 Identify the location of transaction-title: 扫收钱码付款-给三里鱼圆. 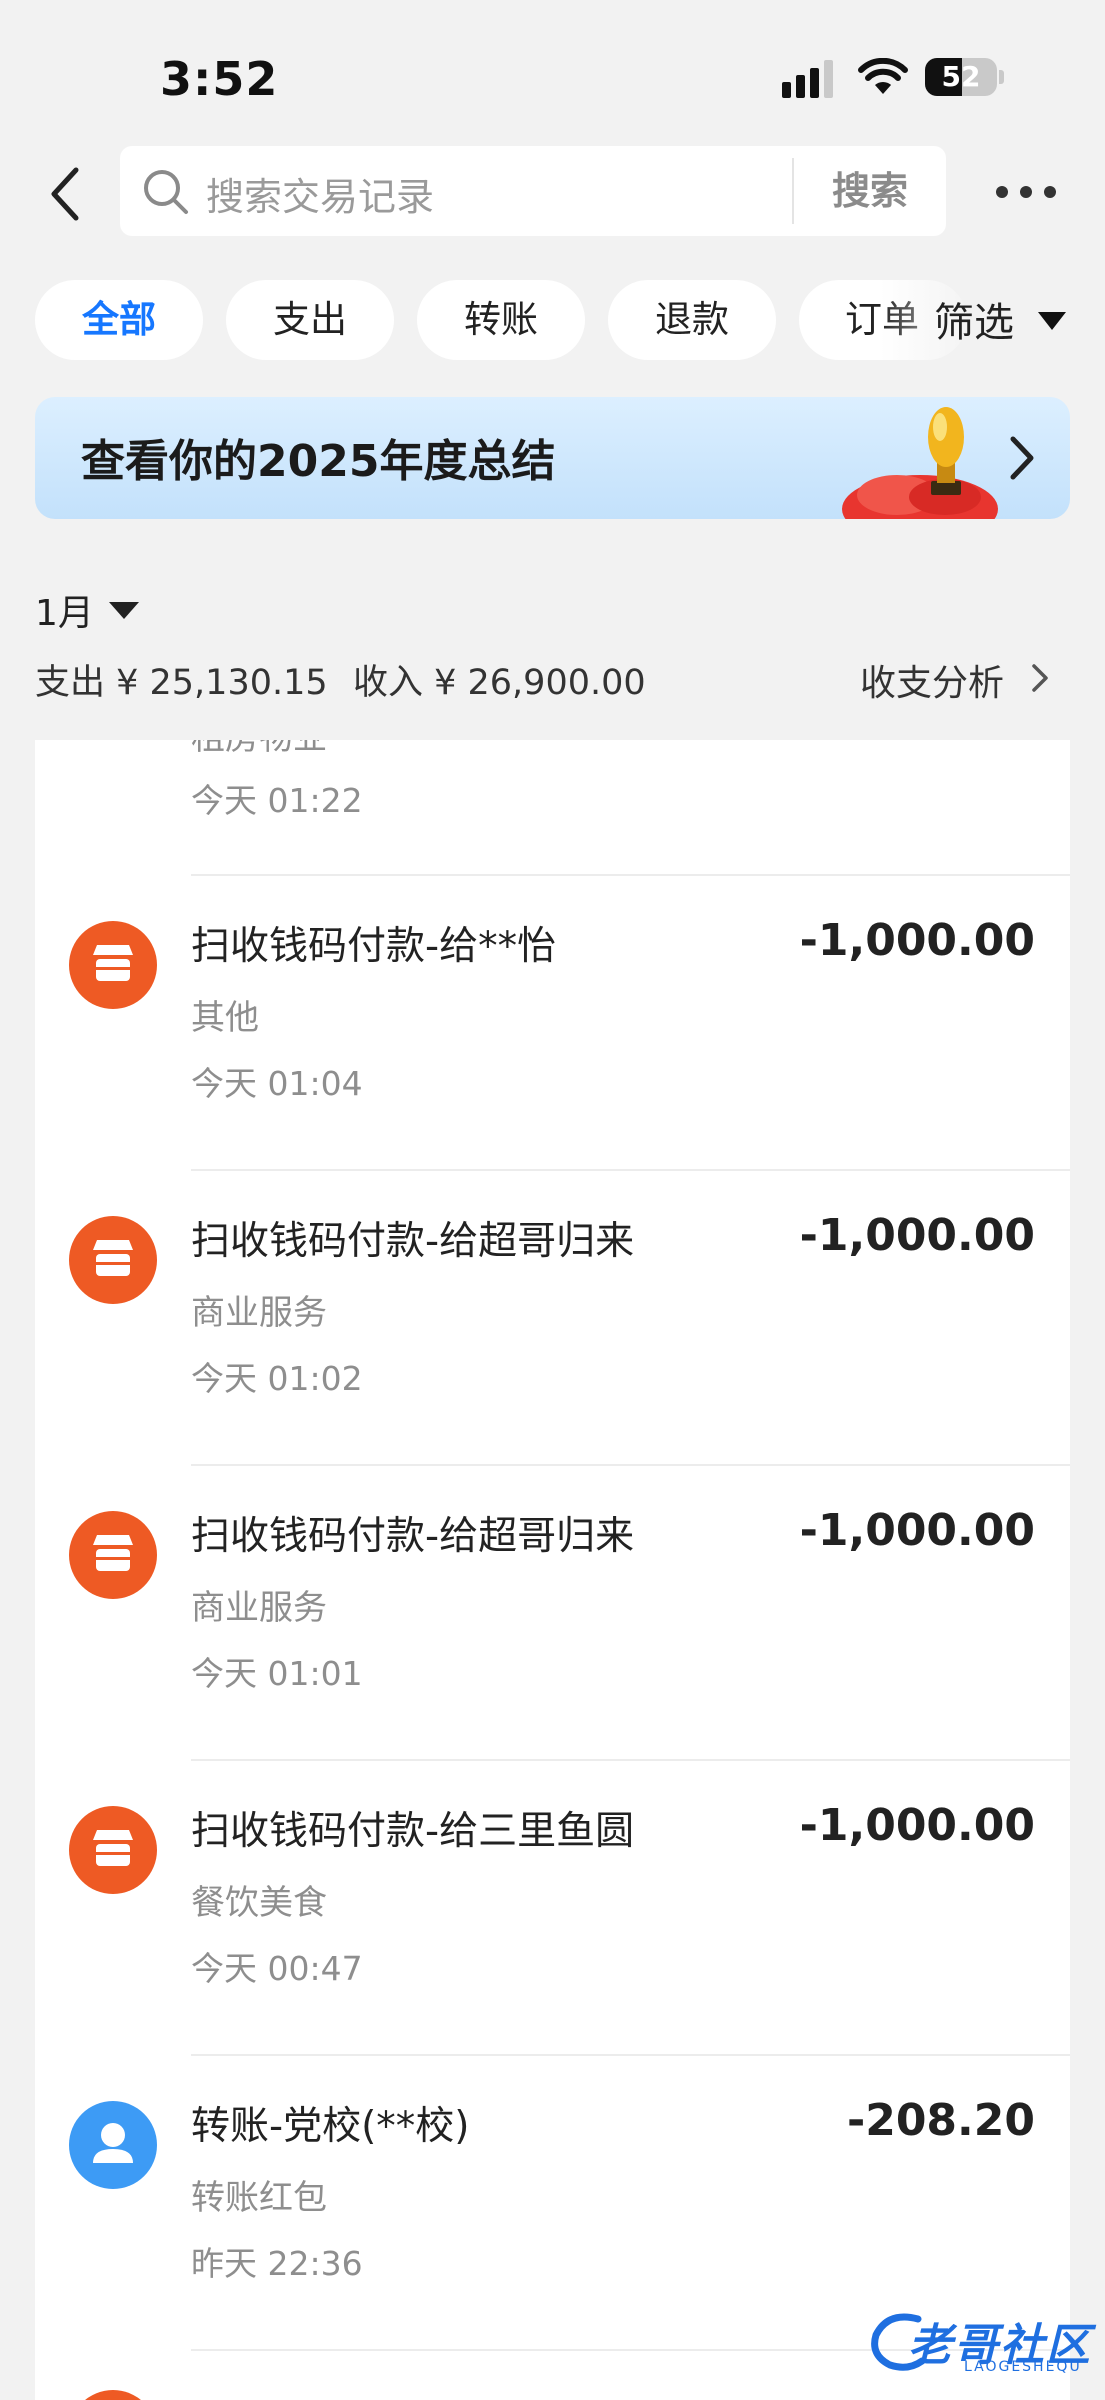
(413, 1831).